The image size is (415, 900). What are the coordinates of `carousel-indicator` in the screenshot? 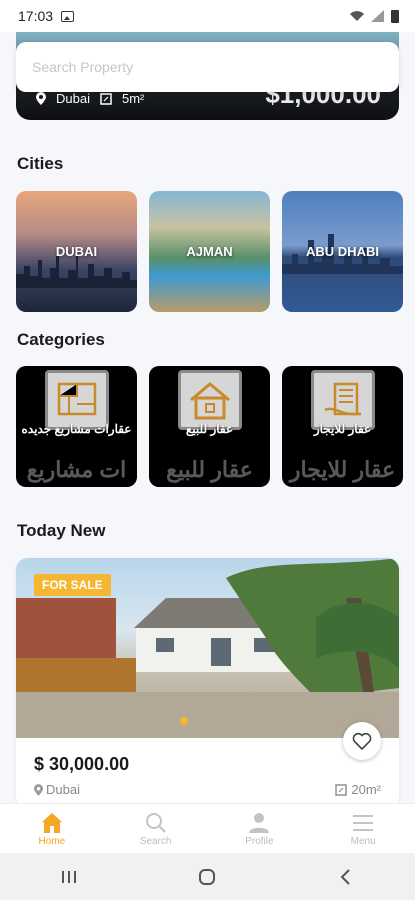 It's located at (184, 721).